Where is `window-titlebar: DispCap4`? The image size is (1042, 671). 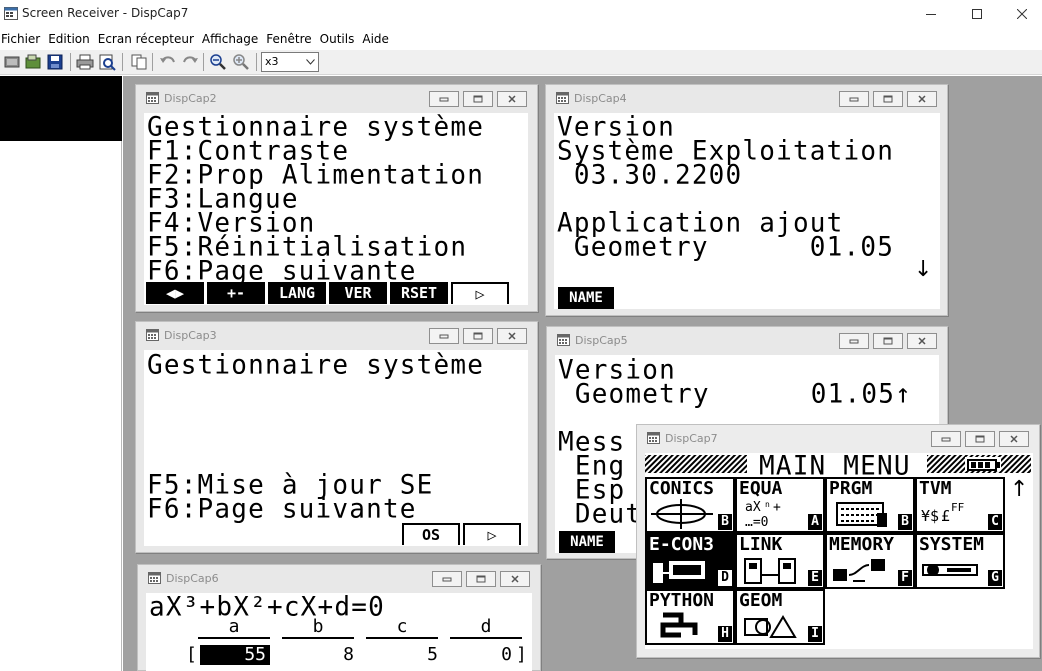 window-titlebar: DispCap4 is located at coordinates (746, 99).